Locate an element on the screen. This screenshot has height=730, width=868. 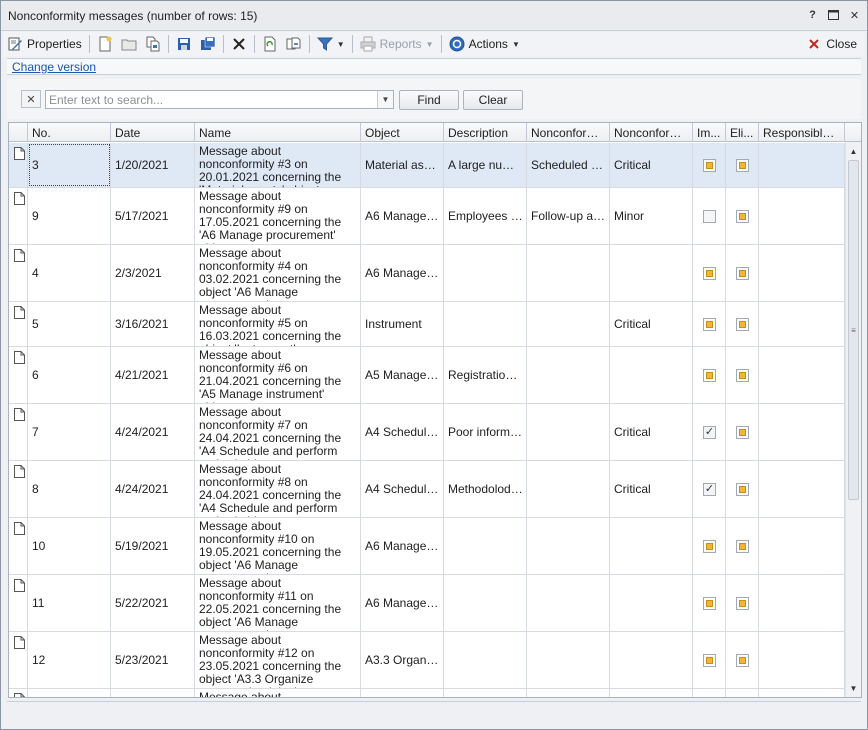
copy-button is located at coordinates (153, 44).